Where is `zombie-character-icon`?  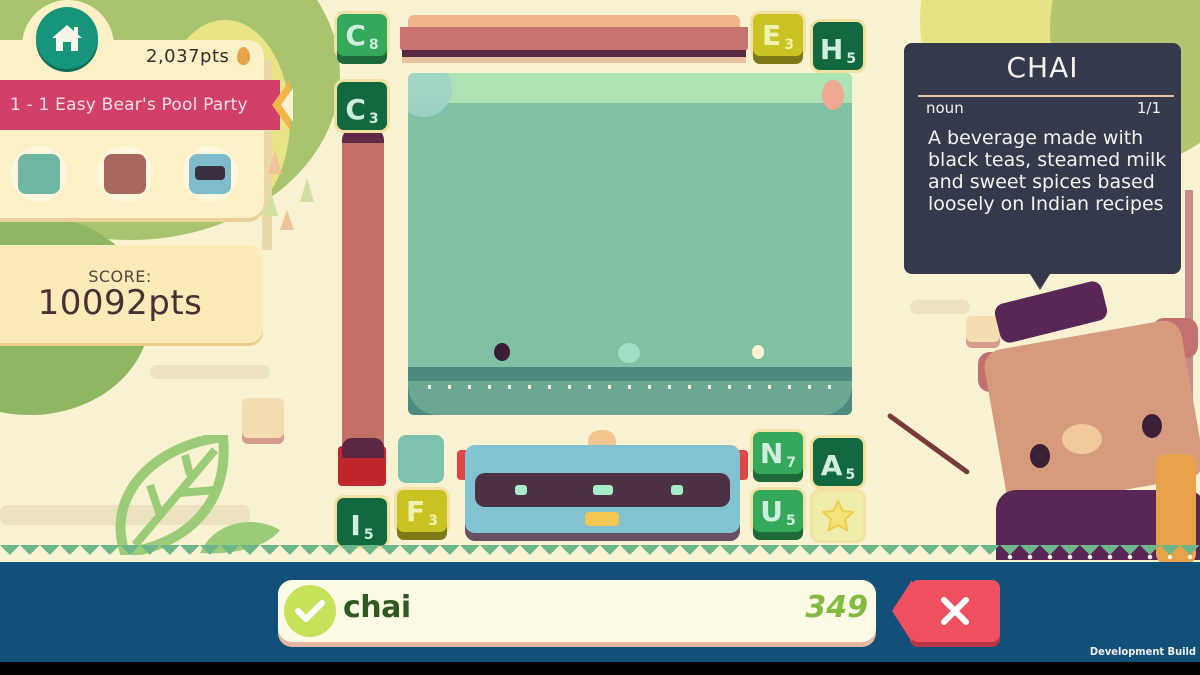 zombie-character-icon is located at coordinates (39, 174).